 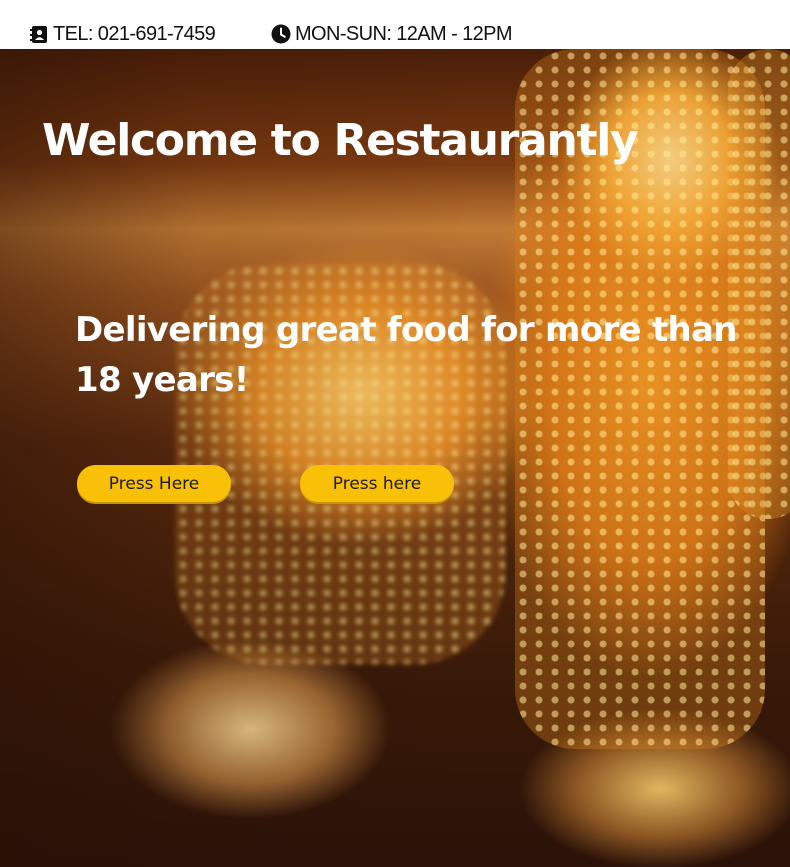 What do you see at coordinates (340, 140) in the screenshot?
I see `hero-title: Welcome to Restaurantly` at bounding box center [340, 140].